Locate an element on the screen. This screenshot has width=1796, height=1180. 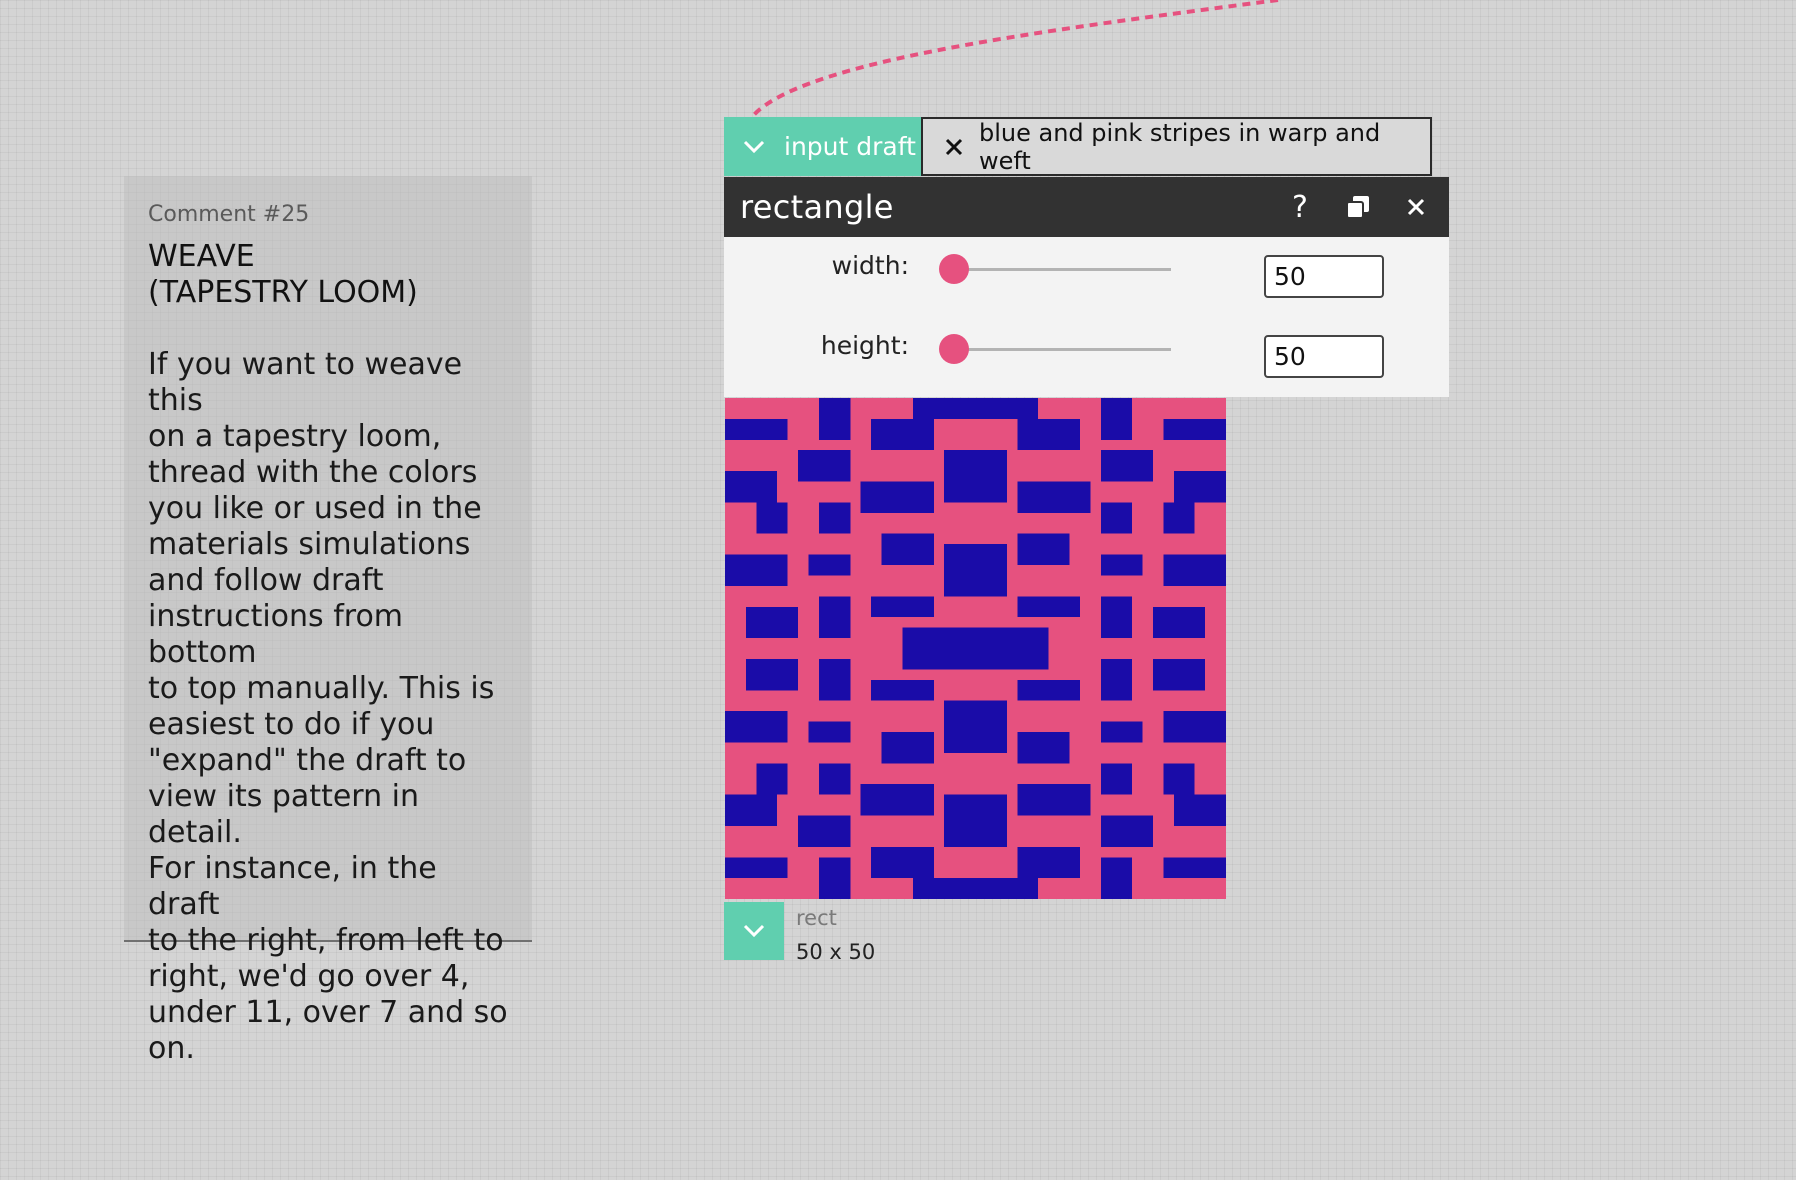
height-input is located at coordinates (1324, 356).